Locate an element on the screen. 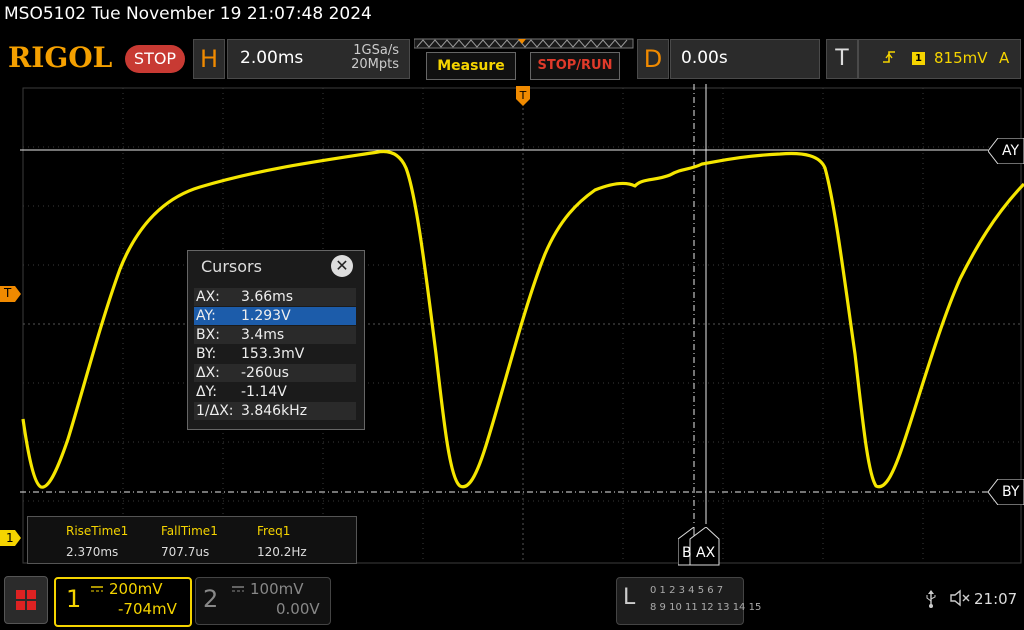  delay-value: 0.00s is located at coordinates (704, 58).